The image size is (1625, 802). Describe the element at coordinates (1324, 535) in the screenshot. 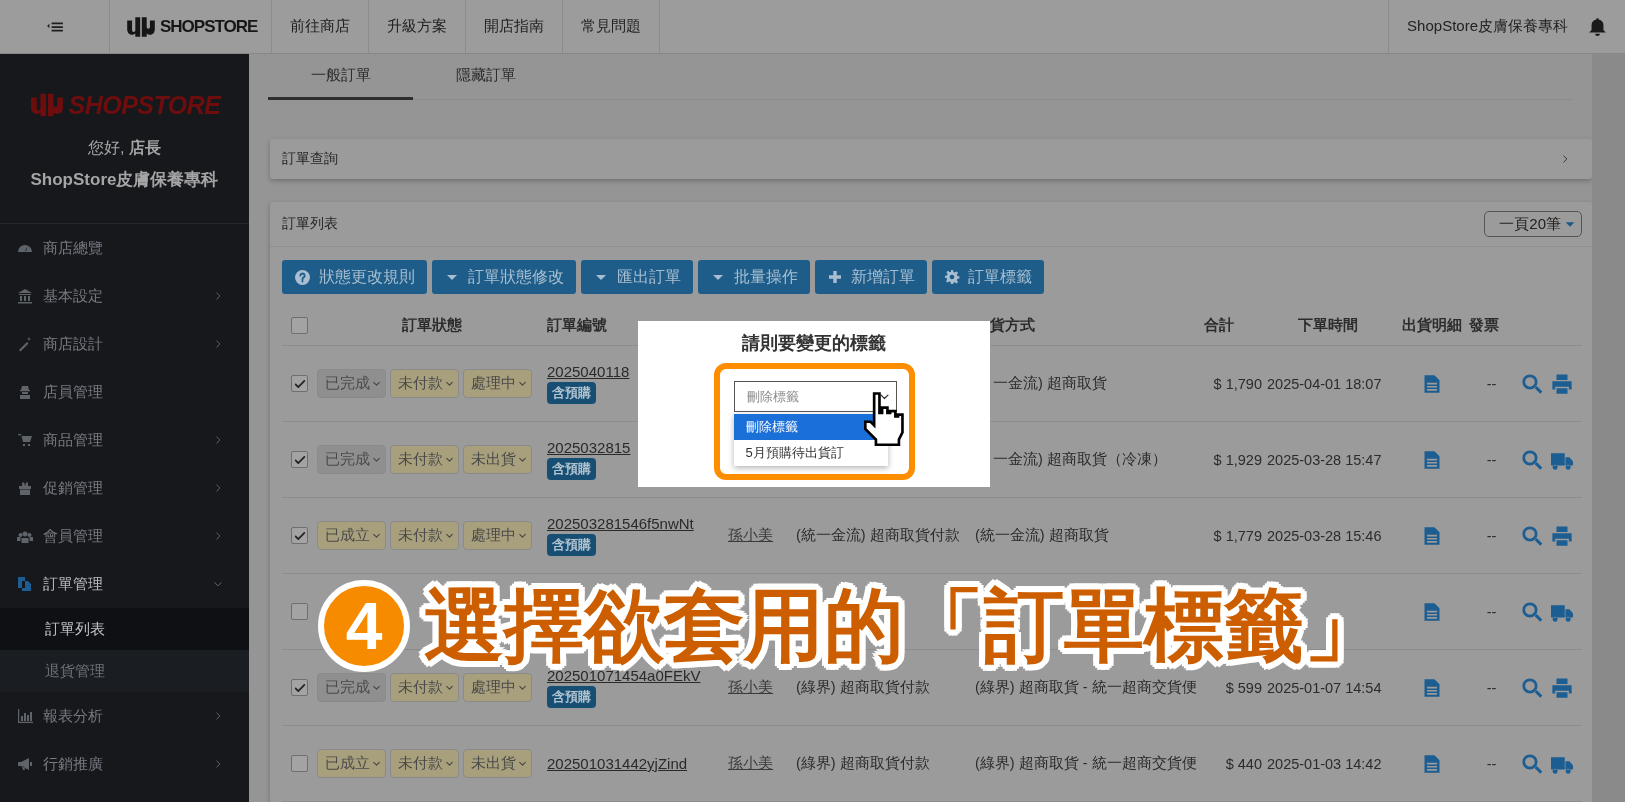

I see `order-time: 2025-03-28 15:46` at that location.